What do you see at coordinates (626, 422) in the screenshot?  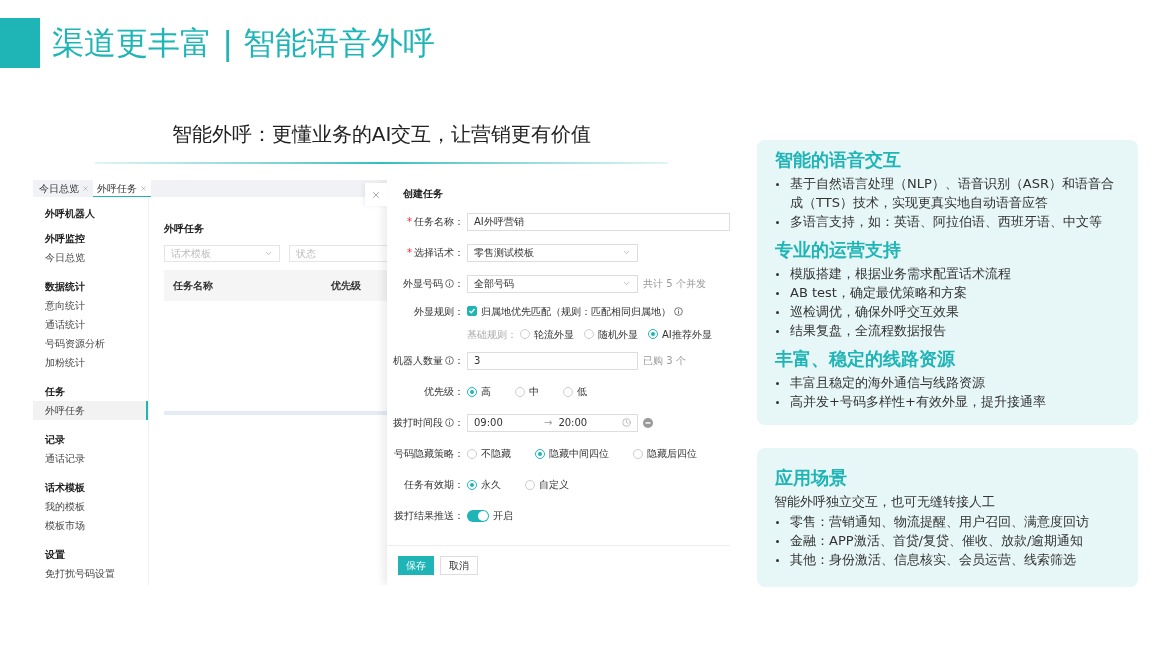 I see `clock-icon` at bounding box center [626, 422].